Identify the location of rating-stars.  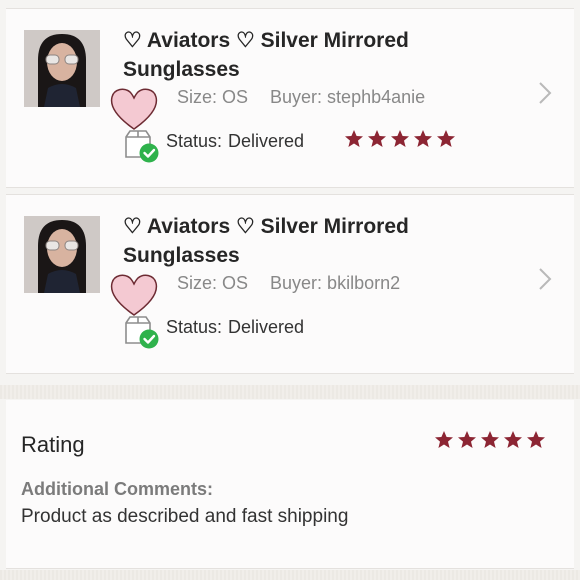
(490, 440).